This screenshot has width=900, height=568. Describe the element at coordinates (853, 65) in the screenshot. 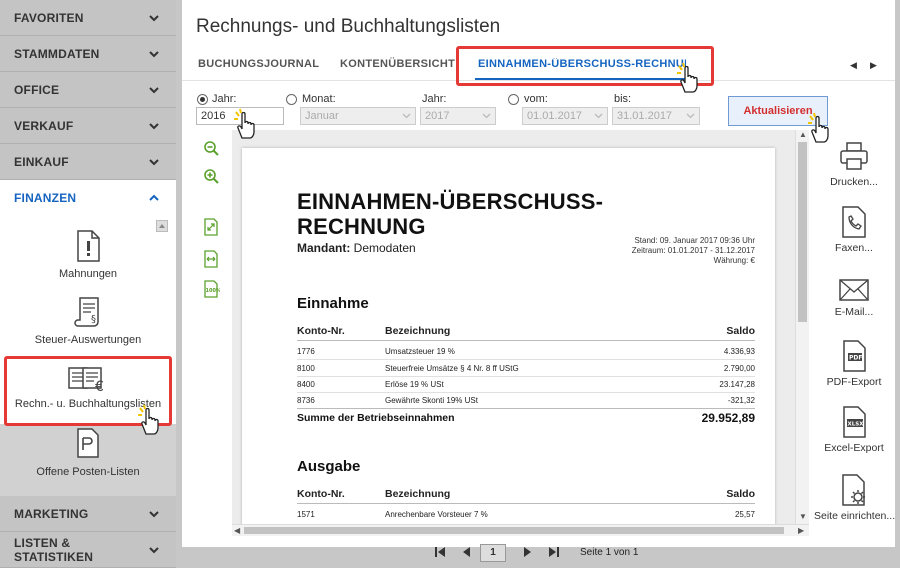

I see `tab-scroll-left-icon: ◀` at that location.